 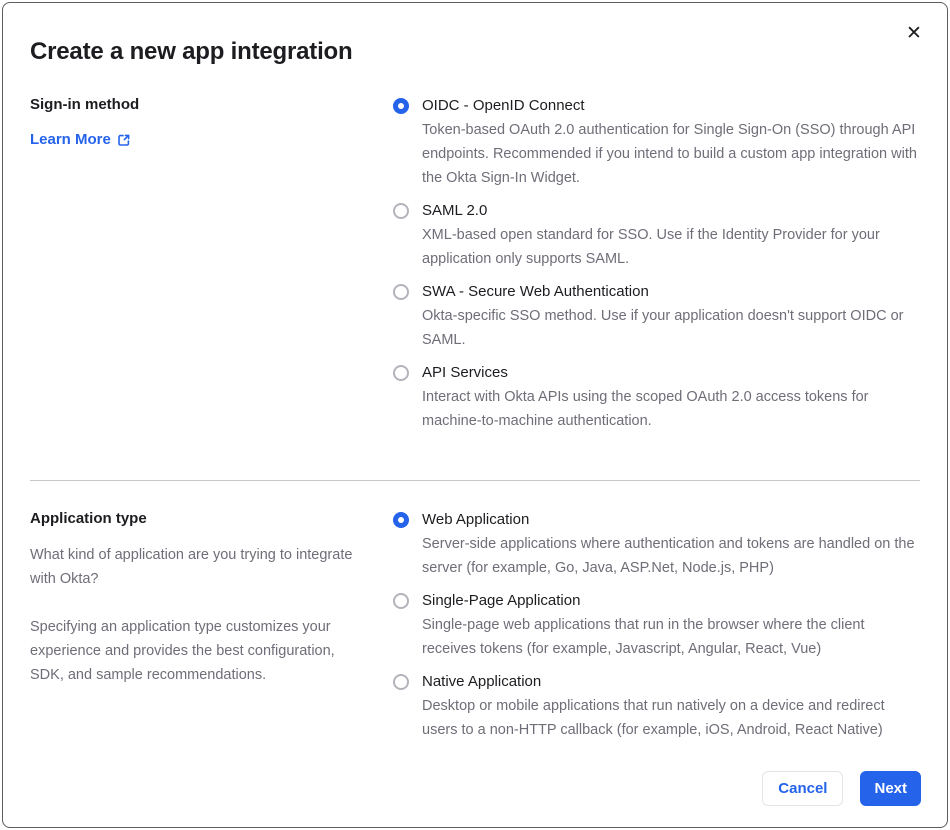 I want to click on radio-option-label: API Services, so click(x=465, y=372).